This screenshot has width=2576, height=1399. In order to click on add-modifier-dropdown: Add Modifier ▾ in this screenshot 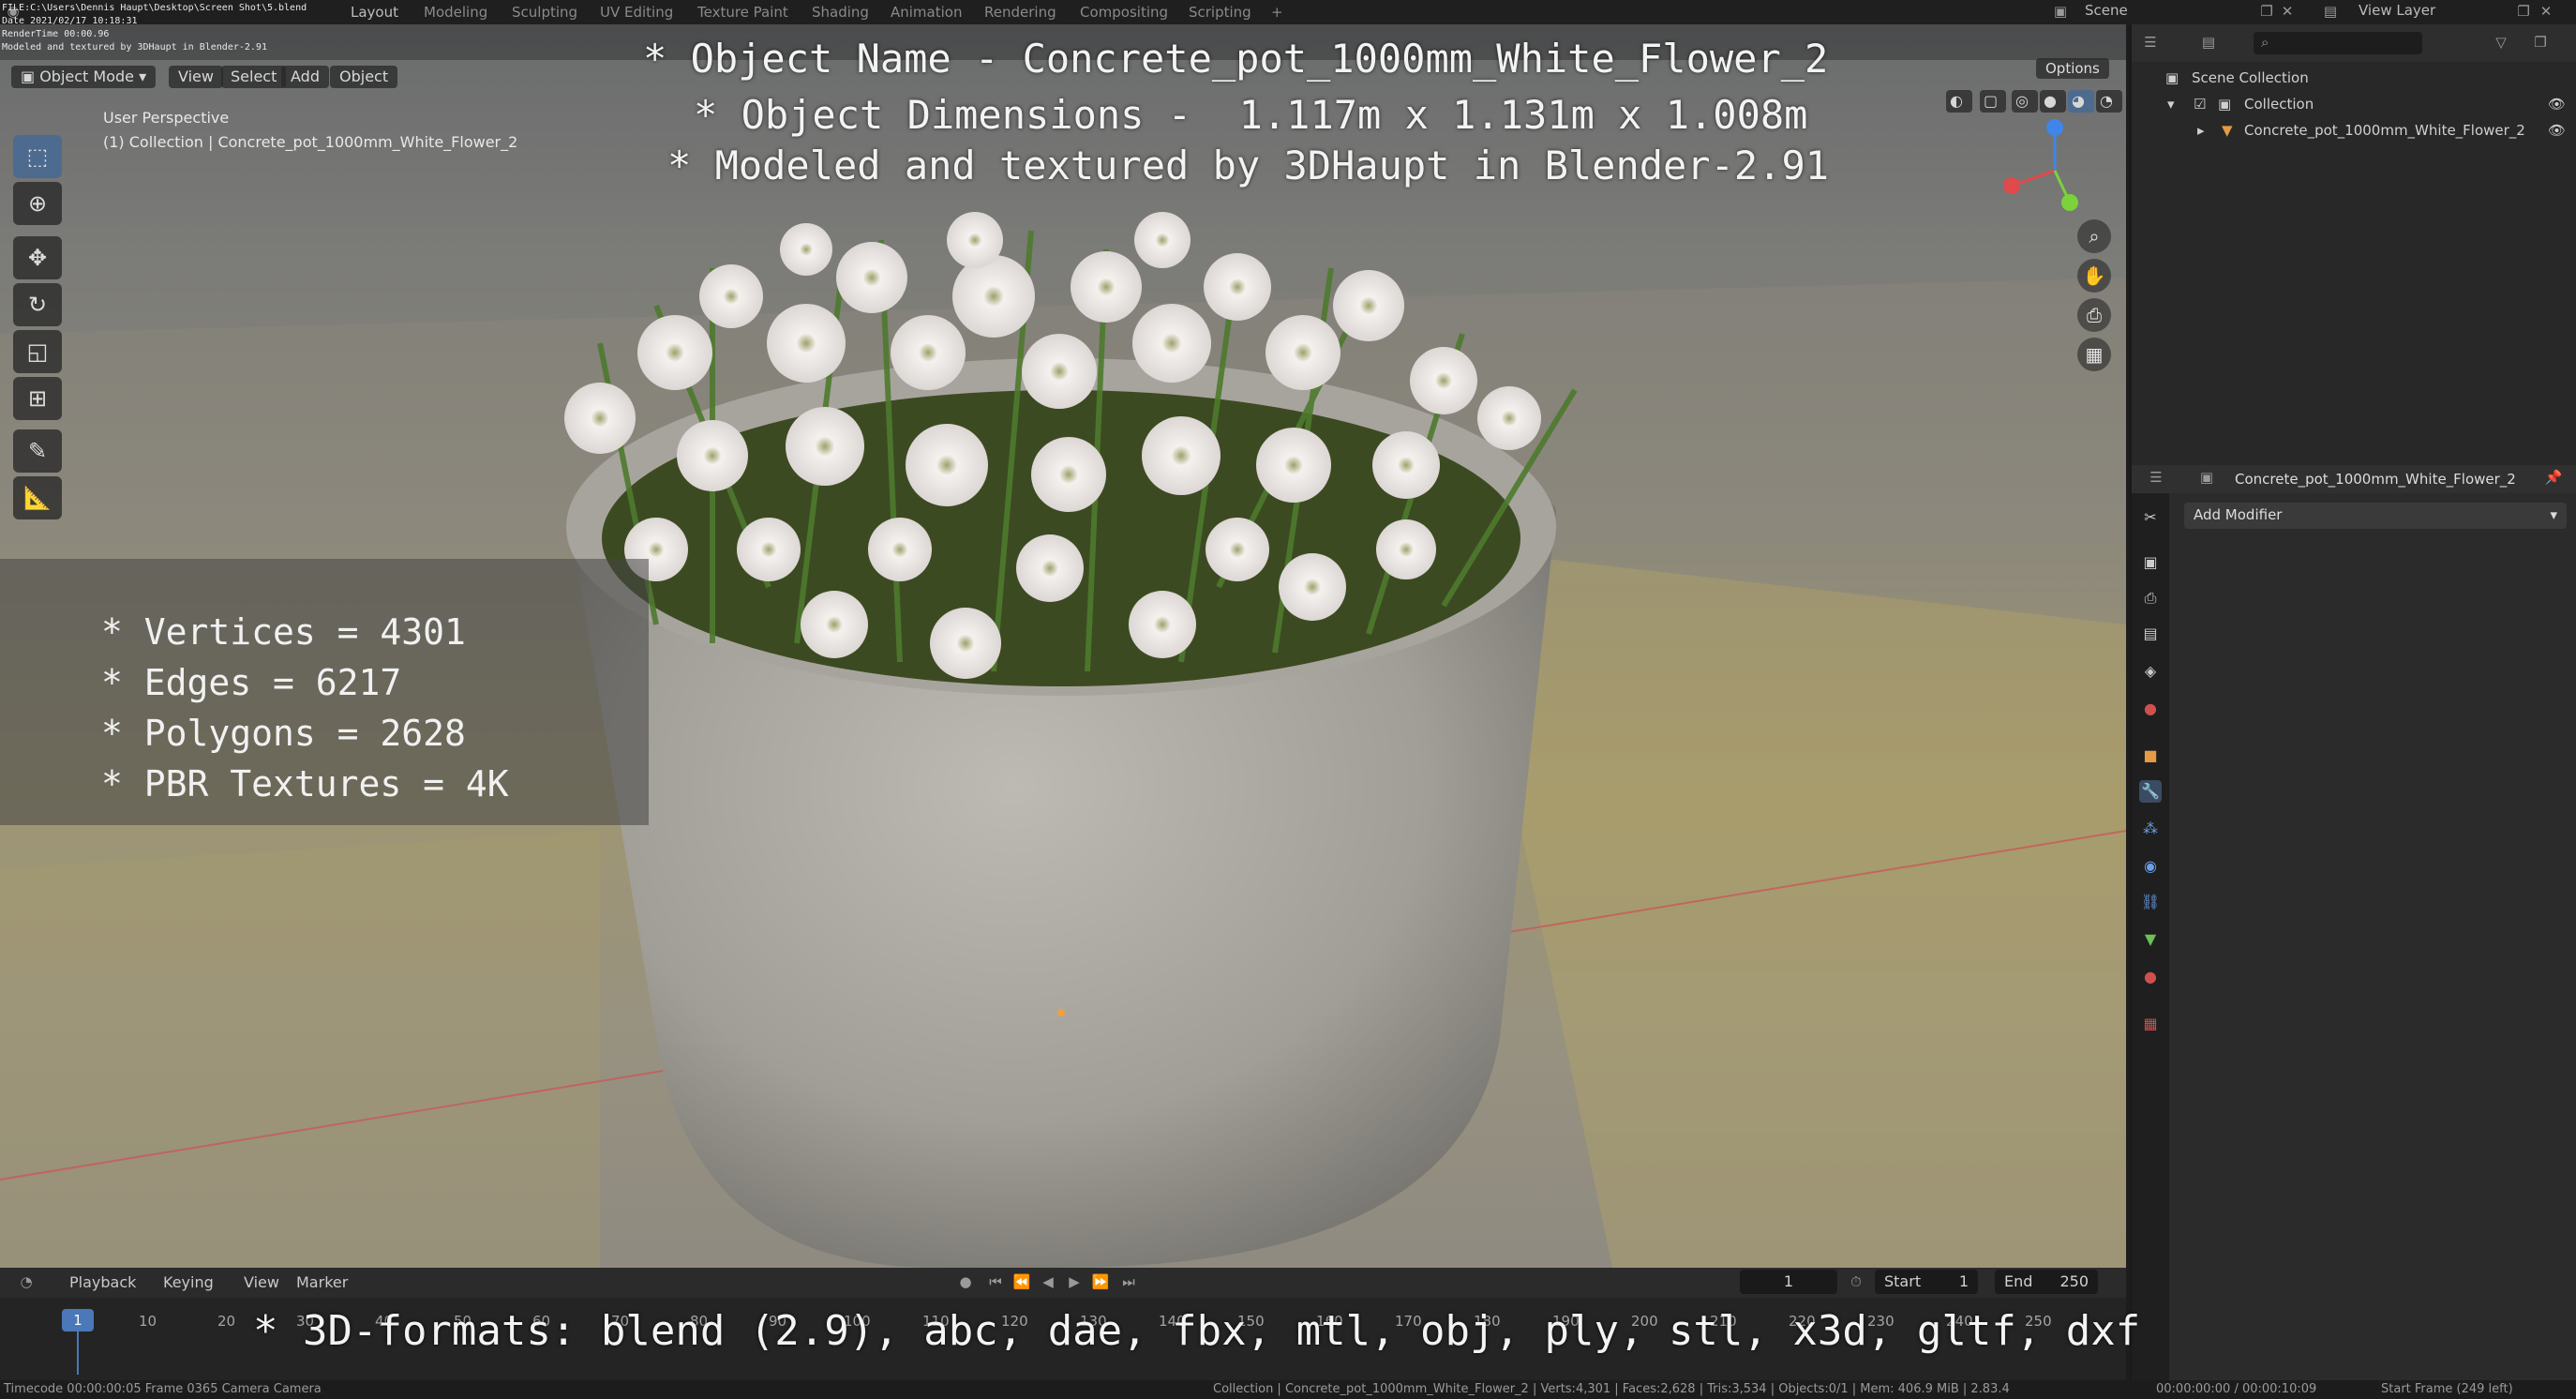, I will do `click(2375, 516)`.